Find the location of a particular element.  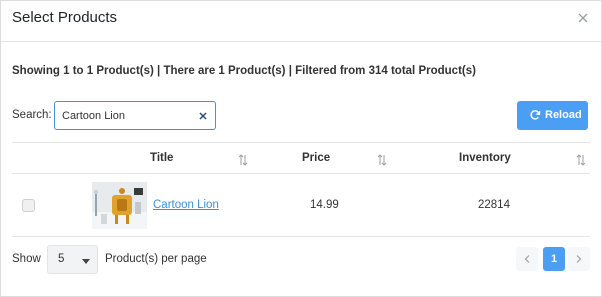

reload-label: Reload is located at coordinates (563, 115).